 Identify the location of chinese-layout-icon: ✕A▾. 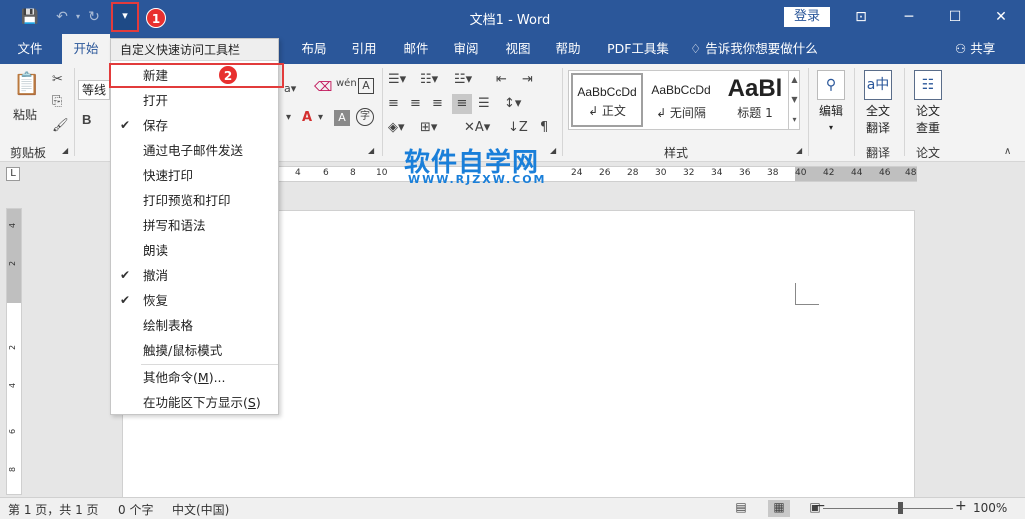
(477, 127).